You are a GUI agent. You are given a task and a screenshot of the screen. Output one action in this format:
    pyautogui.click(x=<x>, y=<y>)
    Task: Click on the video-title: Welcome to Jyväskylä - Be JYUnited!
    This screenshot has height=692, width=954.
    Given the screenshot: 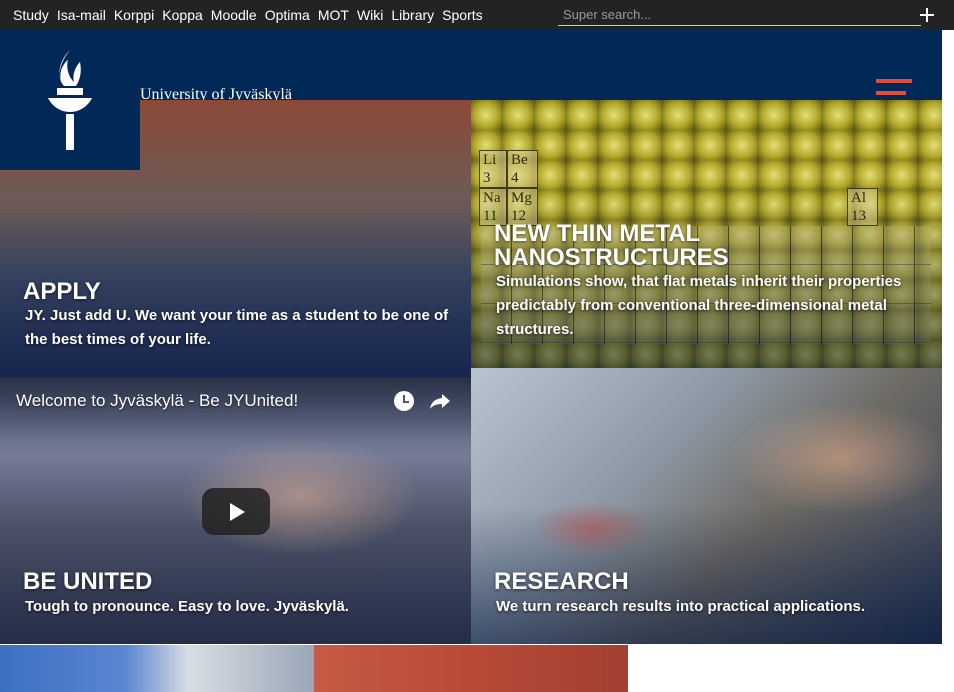 What is the action you would take?
    pyautogui.click(x=157, y=401)
    